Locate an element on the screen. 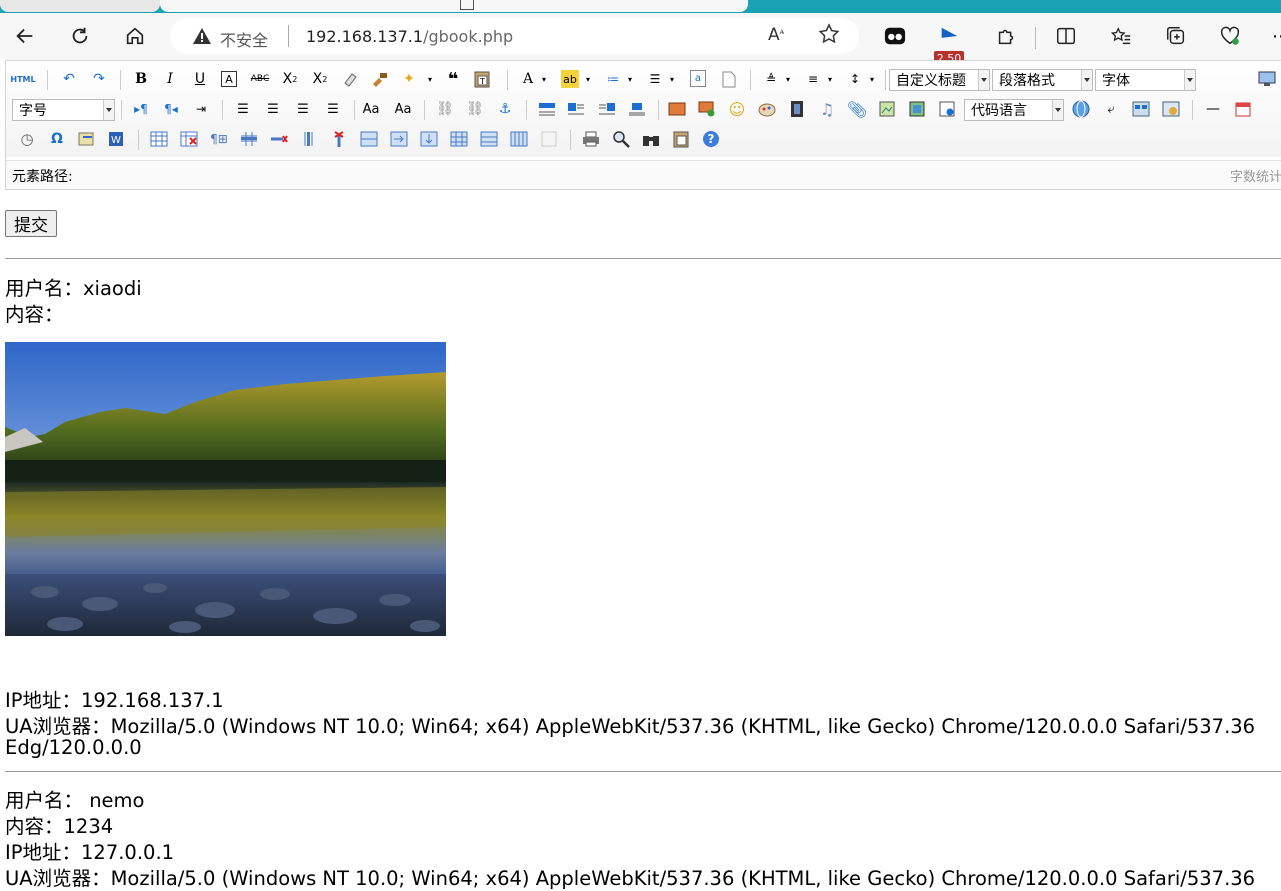  image-center-icon is located at coordinates (637, 109).